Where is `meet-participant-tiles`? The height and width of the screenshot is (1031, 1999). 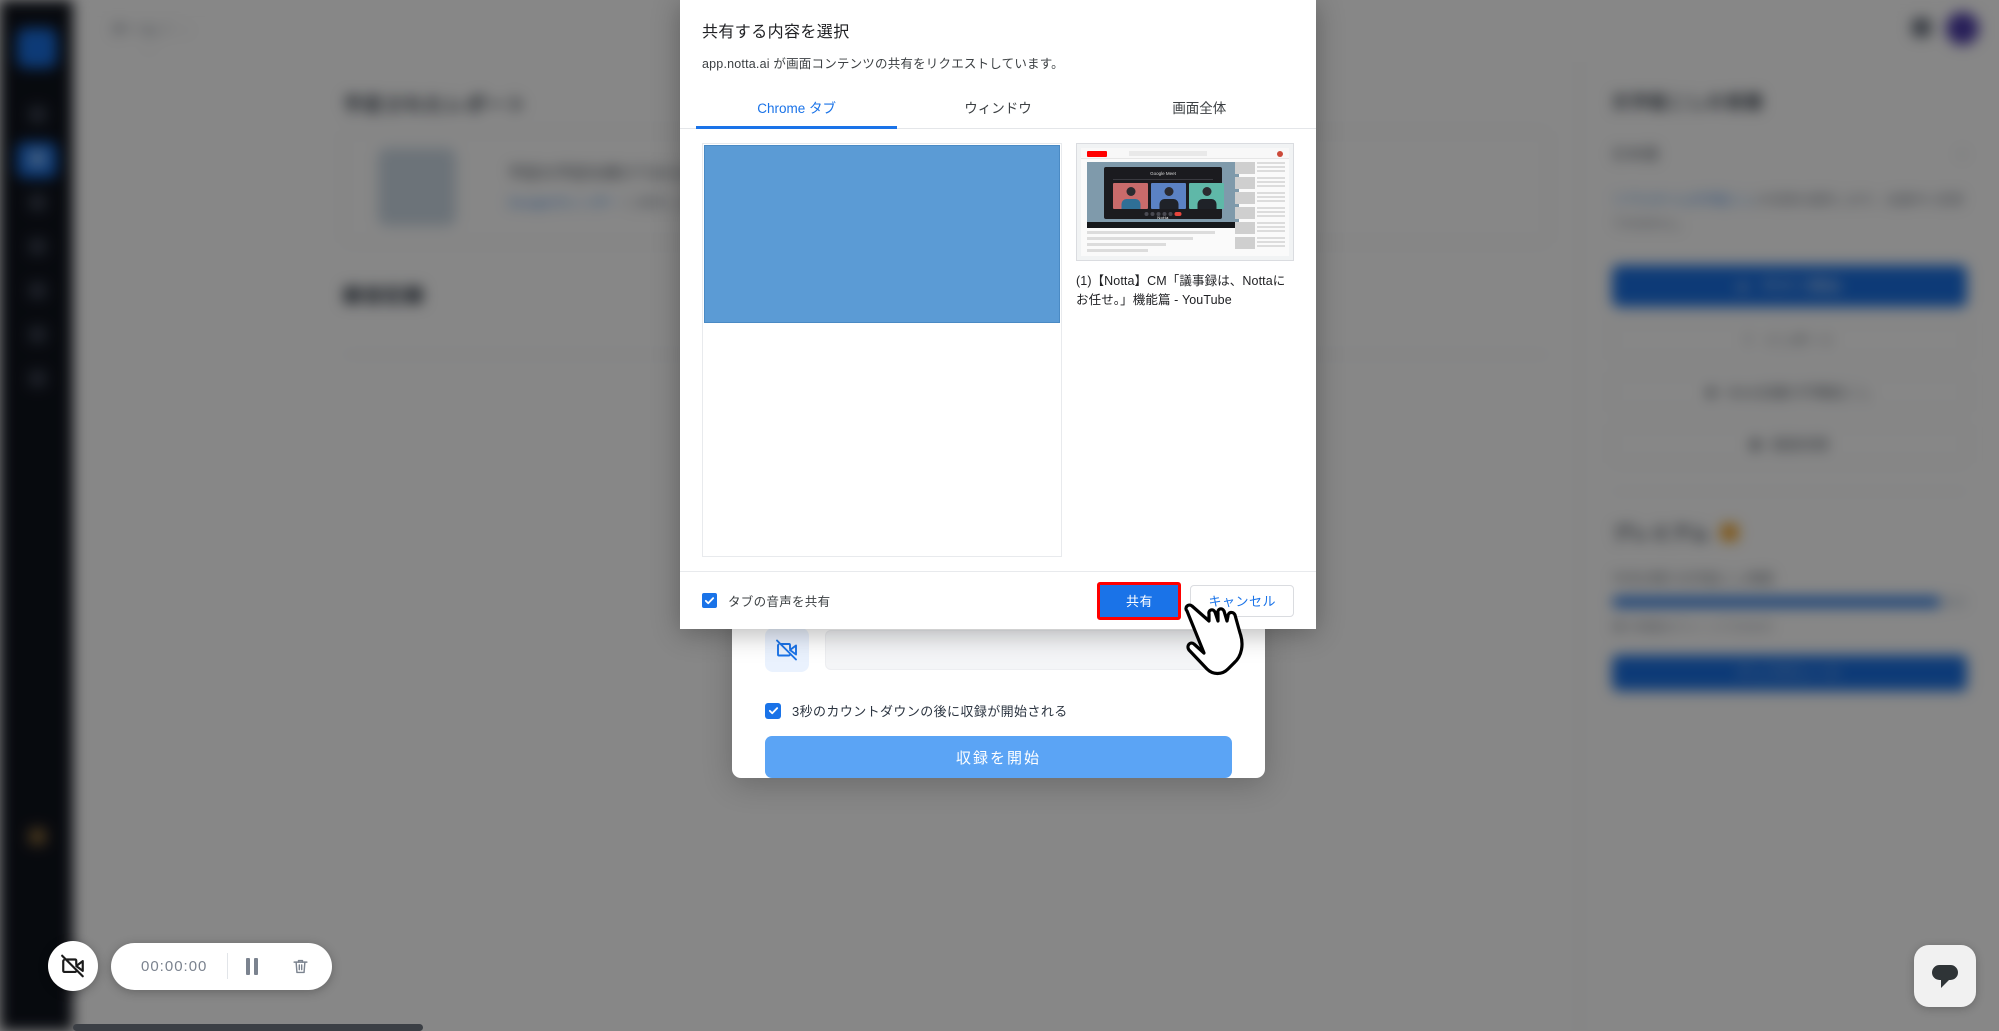 meet-participant-tiles is located at coordinates (1168, 196).